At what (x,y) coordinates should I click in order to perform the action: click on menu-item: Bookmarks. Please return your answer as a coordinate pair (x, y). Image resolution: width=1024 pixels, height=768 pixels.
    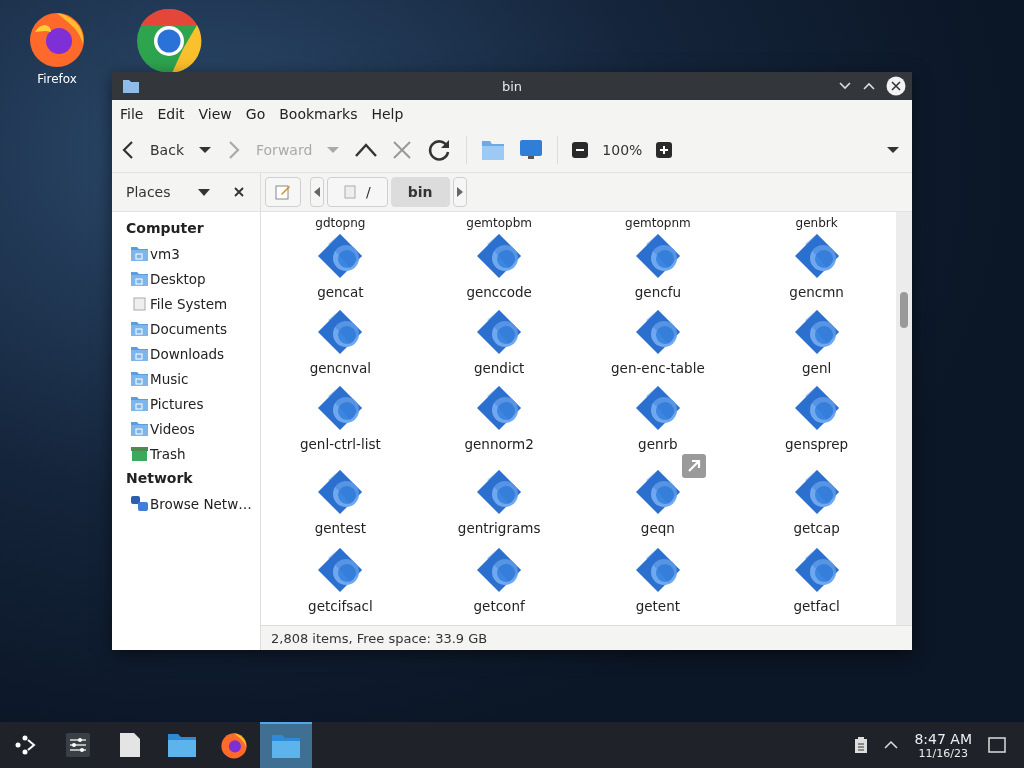
    Looking at the image, I should click on (318, 114).